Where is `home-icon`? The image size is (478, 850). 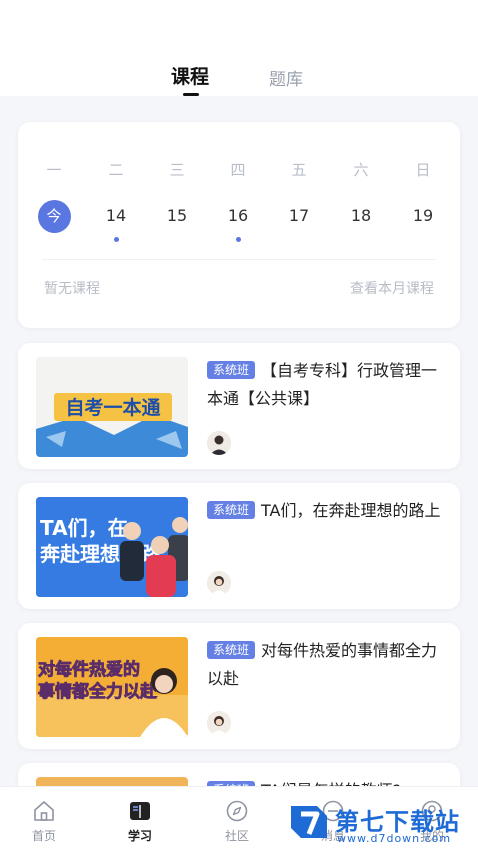
home-icon is located at coordinates (44, 811).